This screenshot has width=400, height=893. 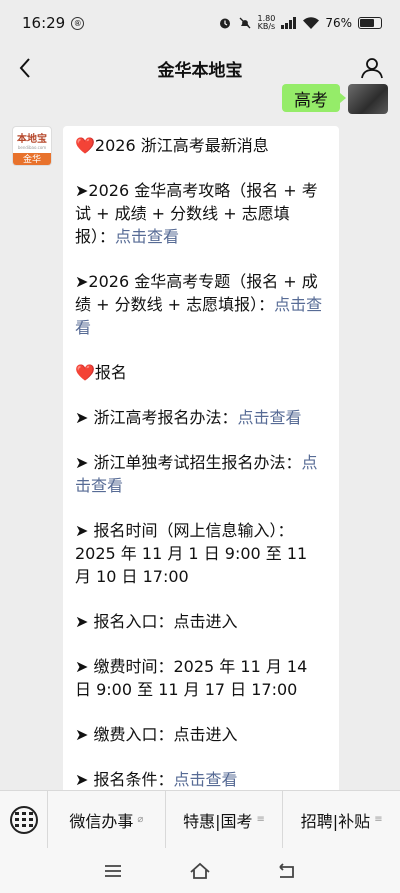 I want to click on message-para: ❤️2026 浙江高考最新消息, so click(x=172, y=145).